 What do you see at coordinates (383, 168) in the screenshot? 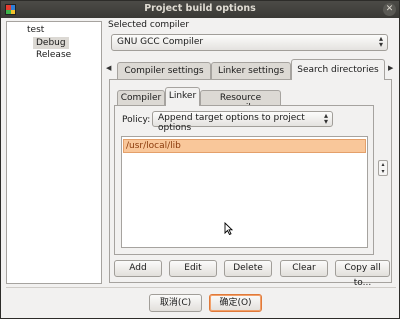
I see `list-scroll-icon: ▴ ▾` at bounding box center [383, 168].